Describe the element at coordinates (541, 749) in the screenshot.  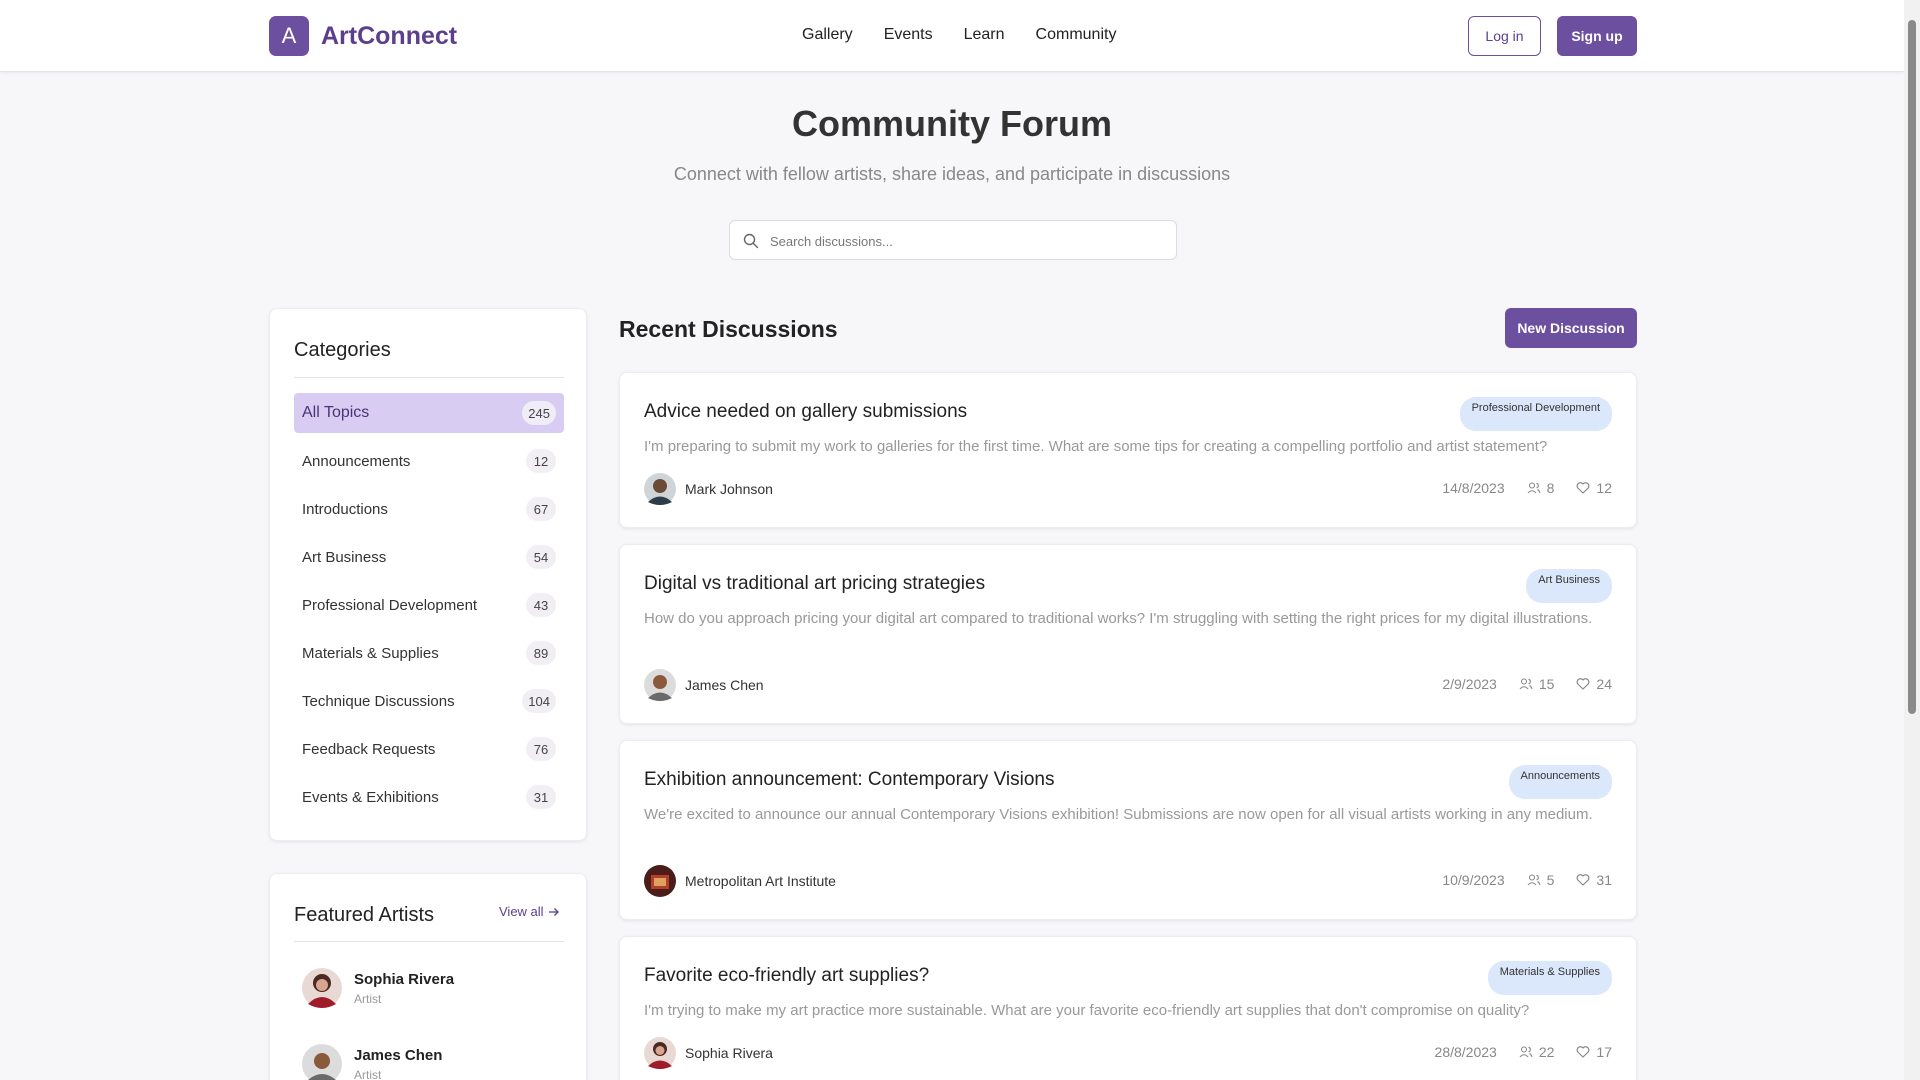
I see `category-count: 76` at that location.